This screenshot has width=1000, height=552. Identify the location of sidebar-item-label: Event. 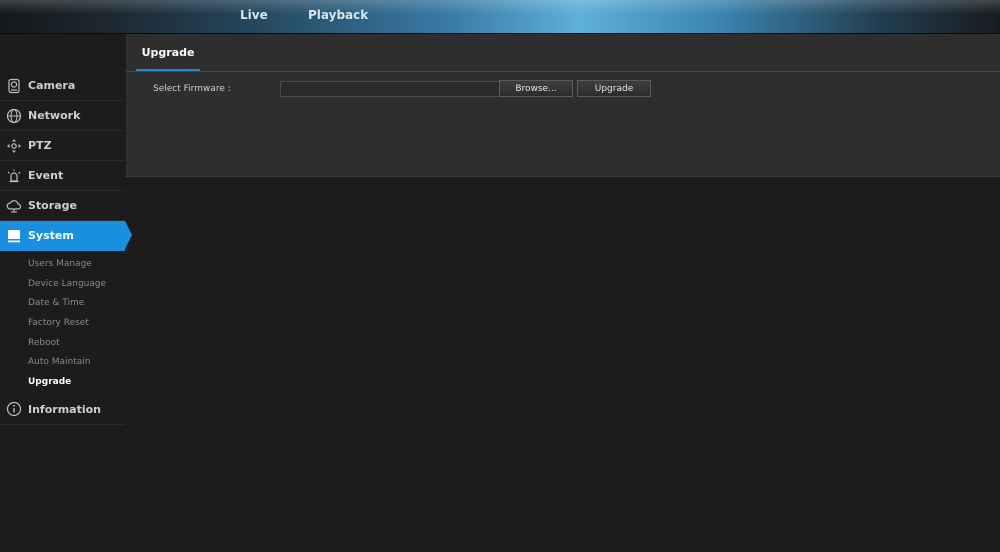
(46, 175).